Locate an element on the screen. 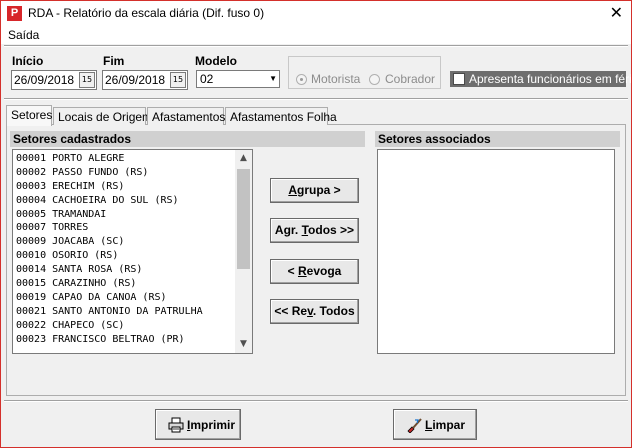  list-item: 00003 ERECHIM (RS) is located at coordinates (127, 187).